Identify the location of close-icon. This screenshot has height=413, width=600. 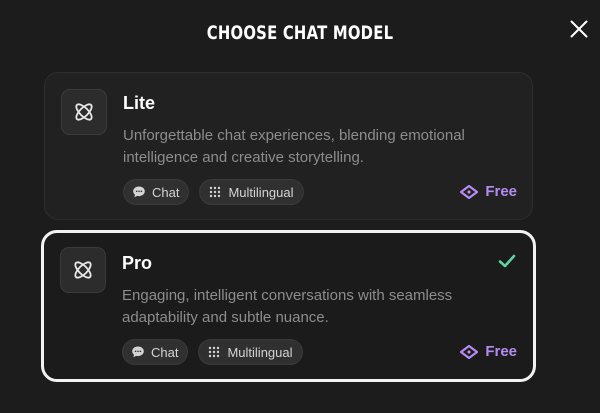
(579, 29).